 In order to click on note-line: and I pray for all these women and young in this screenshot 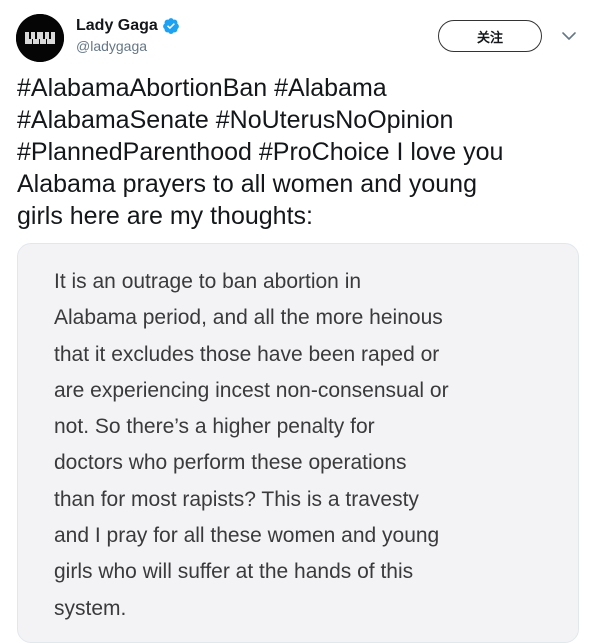, I will do `click(247, 536)`.